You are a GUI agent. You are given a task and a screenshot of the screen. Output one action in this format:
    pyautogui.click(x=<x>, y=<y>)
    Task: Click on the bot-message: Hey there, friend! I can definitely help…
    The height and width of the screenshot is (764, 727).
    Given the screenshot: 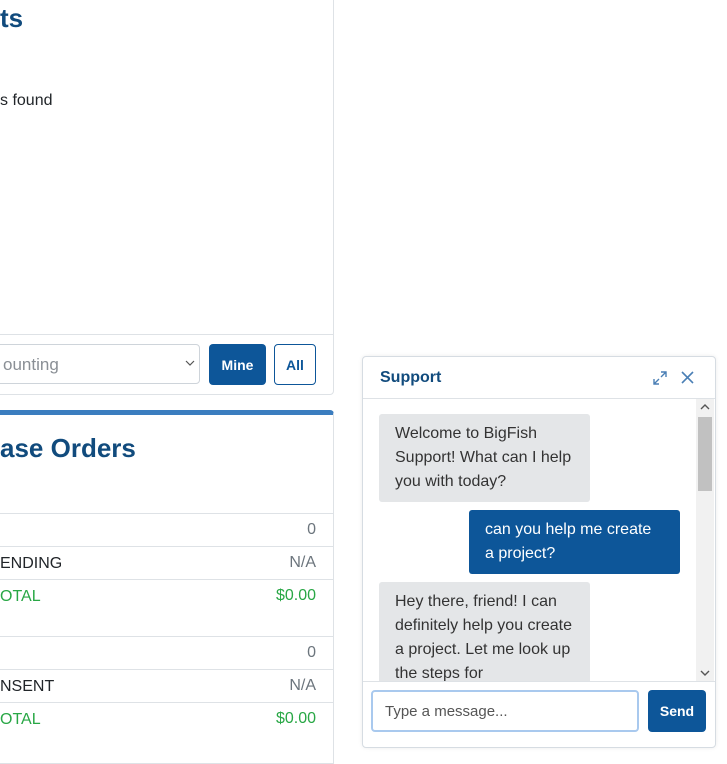 What is the action you would take?
    pyautogui.click(x=484, y=631)
    